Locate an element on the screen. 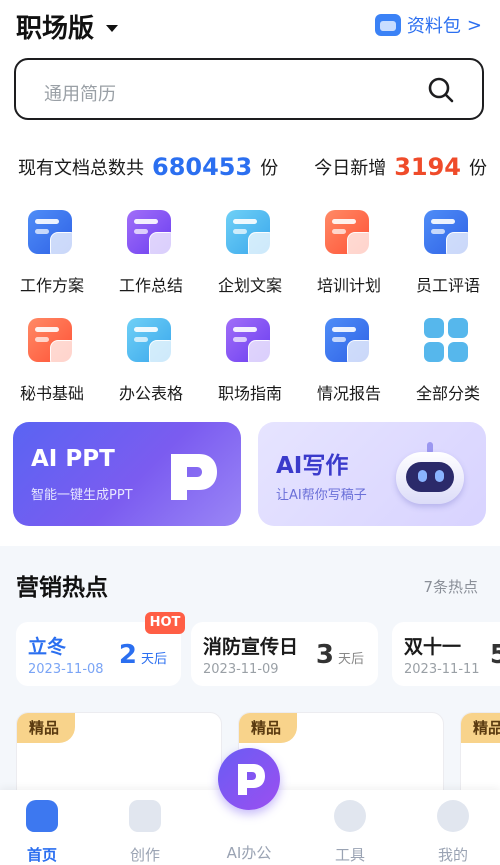 The width and height of the screenshot is (500, 865). ai-ppt-card: AI PPT 智能一键生成PPT is located at coordinates (127, 474).